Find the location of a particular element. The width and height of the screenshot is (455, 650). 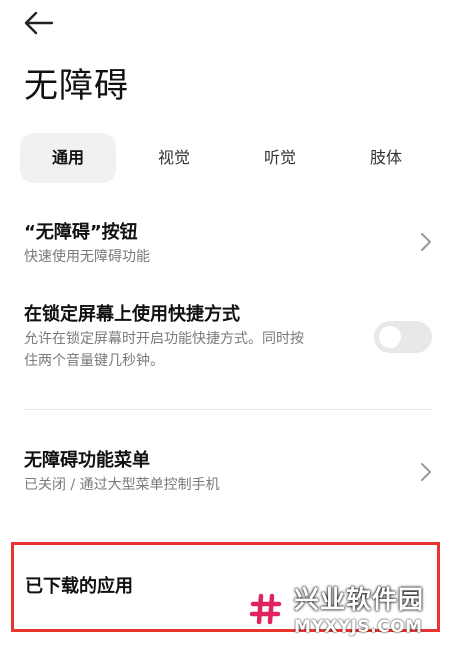

lockscreen-shortcut-desc-line1: 允许在锁定屏幕时开启功能快捷方式。同时按 is located at coordinates (164, 339).